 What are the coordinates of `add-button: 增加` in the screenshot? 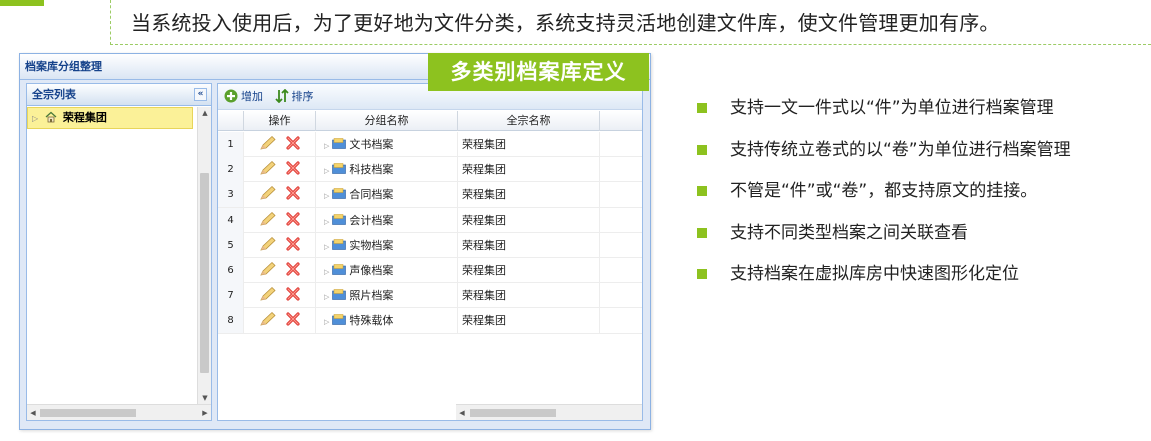 It's located at (243, 97).